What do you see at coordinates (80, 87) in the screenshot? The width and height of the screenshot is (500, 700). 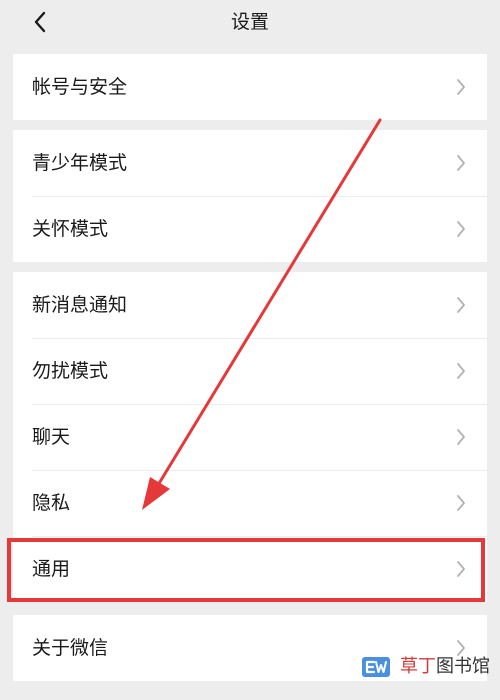 I see `settings-item-label: 帐号与安全` at bounding box center [80, 87].